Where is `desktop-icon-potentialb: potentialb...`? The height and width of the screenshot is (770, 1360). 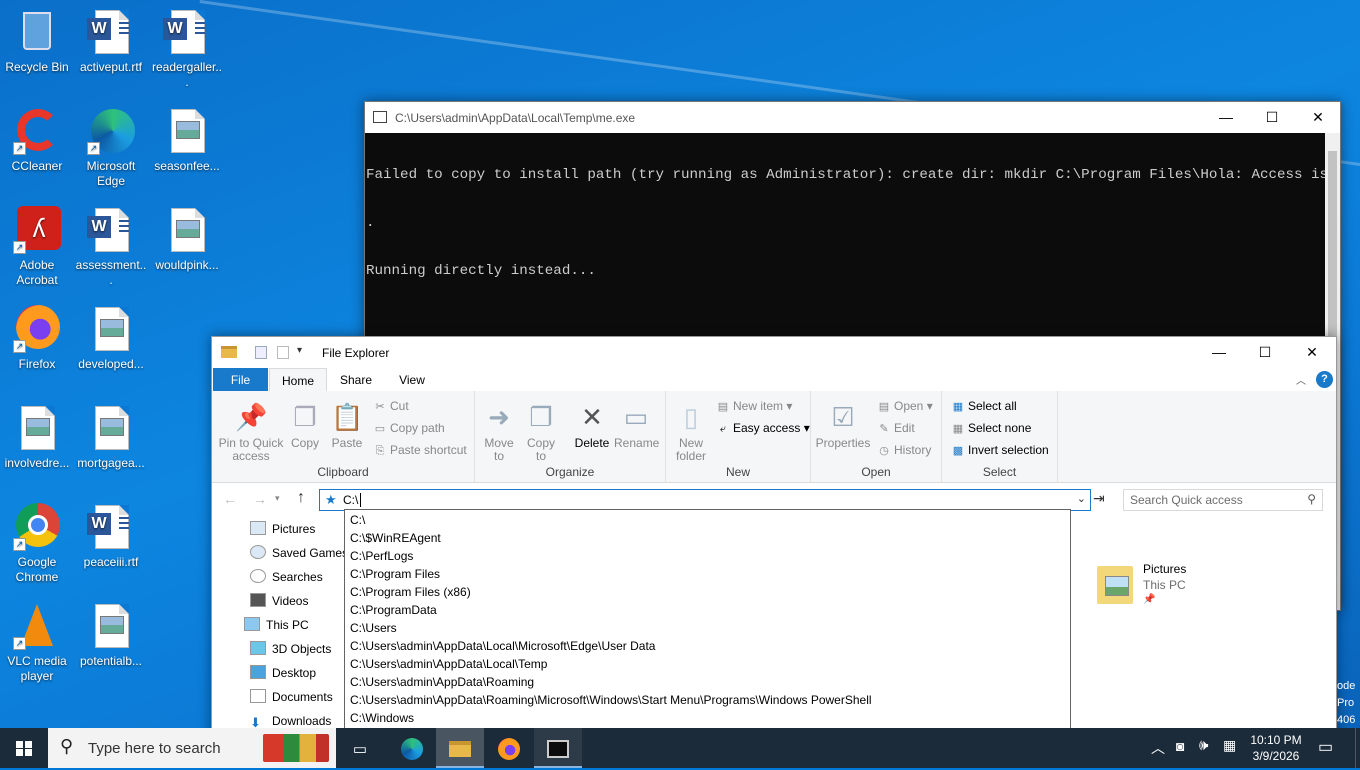
desktop-icon-potentialb: potentialb... is located at coordinates (111, 635).